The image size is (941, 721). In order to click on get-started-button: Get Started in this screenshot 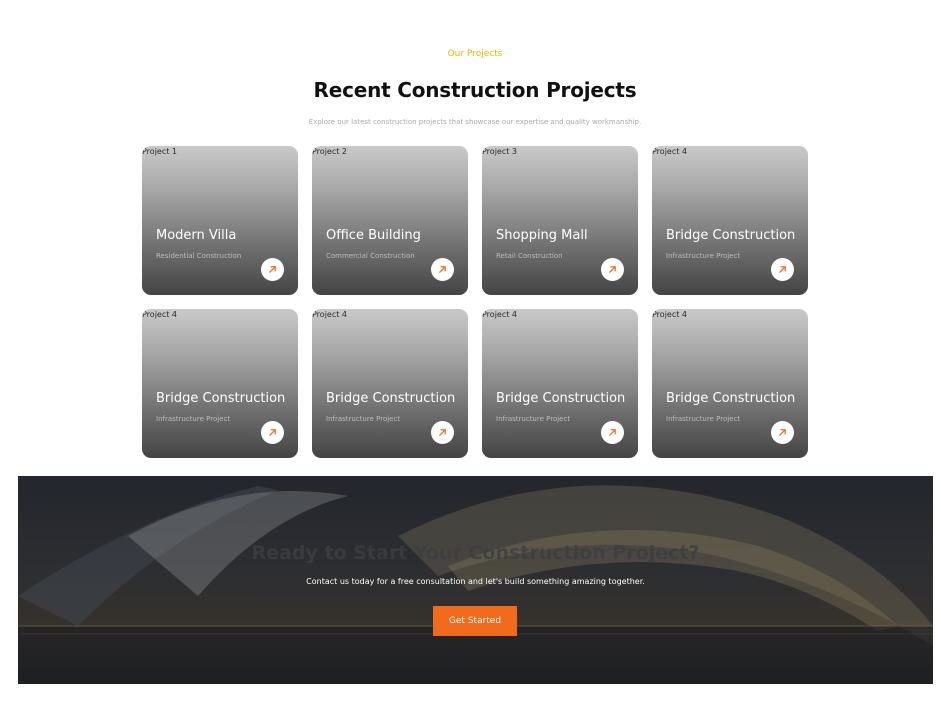, I will do `click(475, 621)`.